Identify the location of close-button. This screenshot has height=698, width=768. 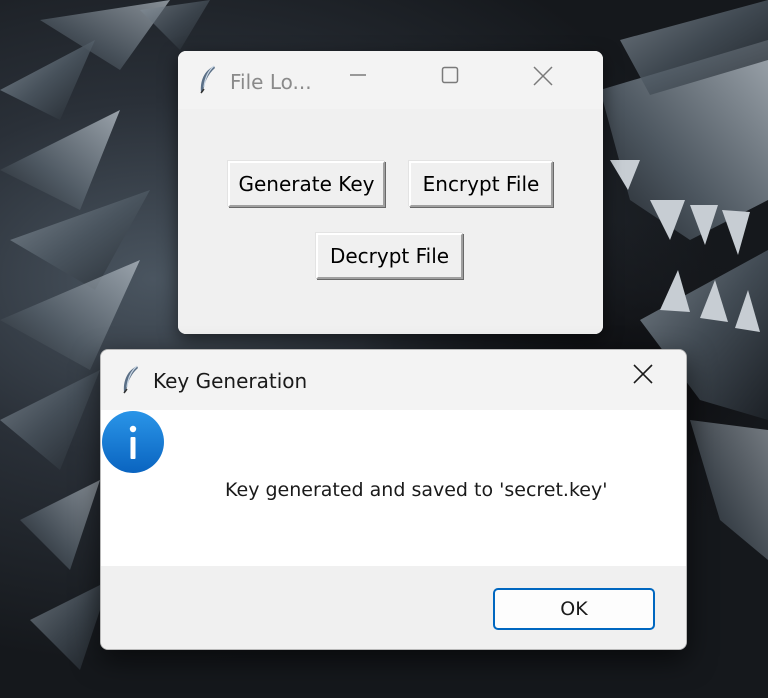
(555, 80).